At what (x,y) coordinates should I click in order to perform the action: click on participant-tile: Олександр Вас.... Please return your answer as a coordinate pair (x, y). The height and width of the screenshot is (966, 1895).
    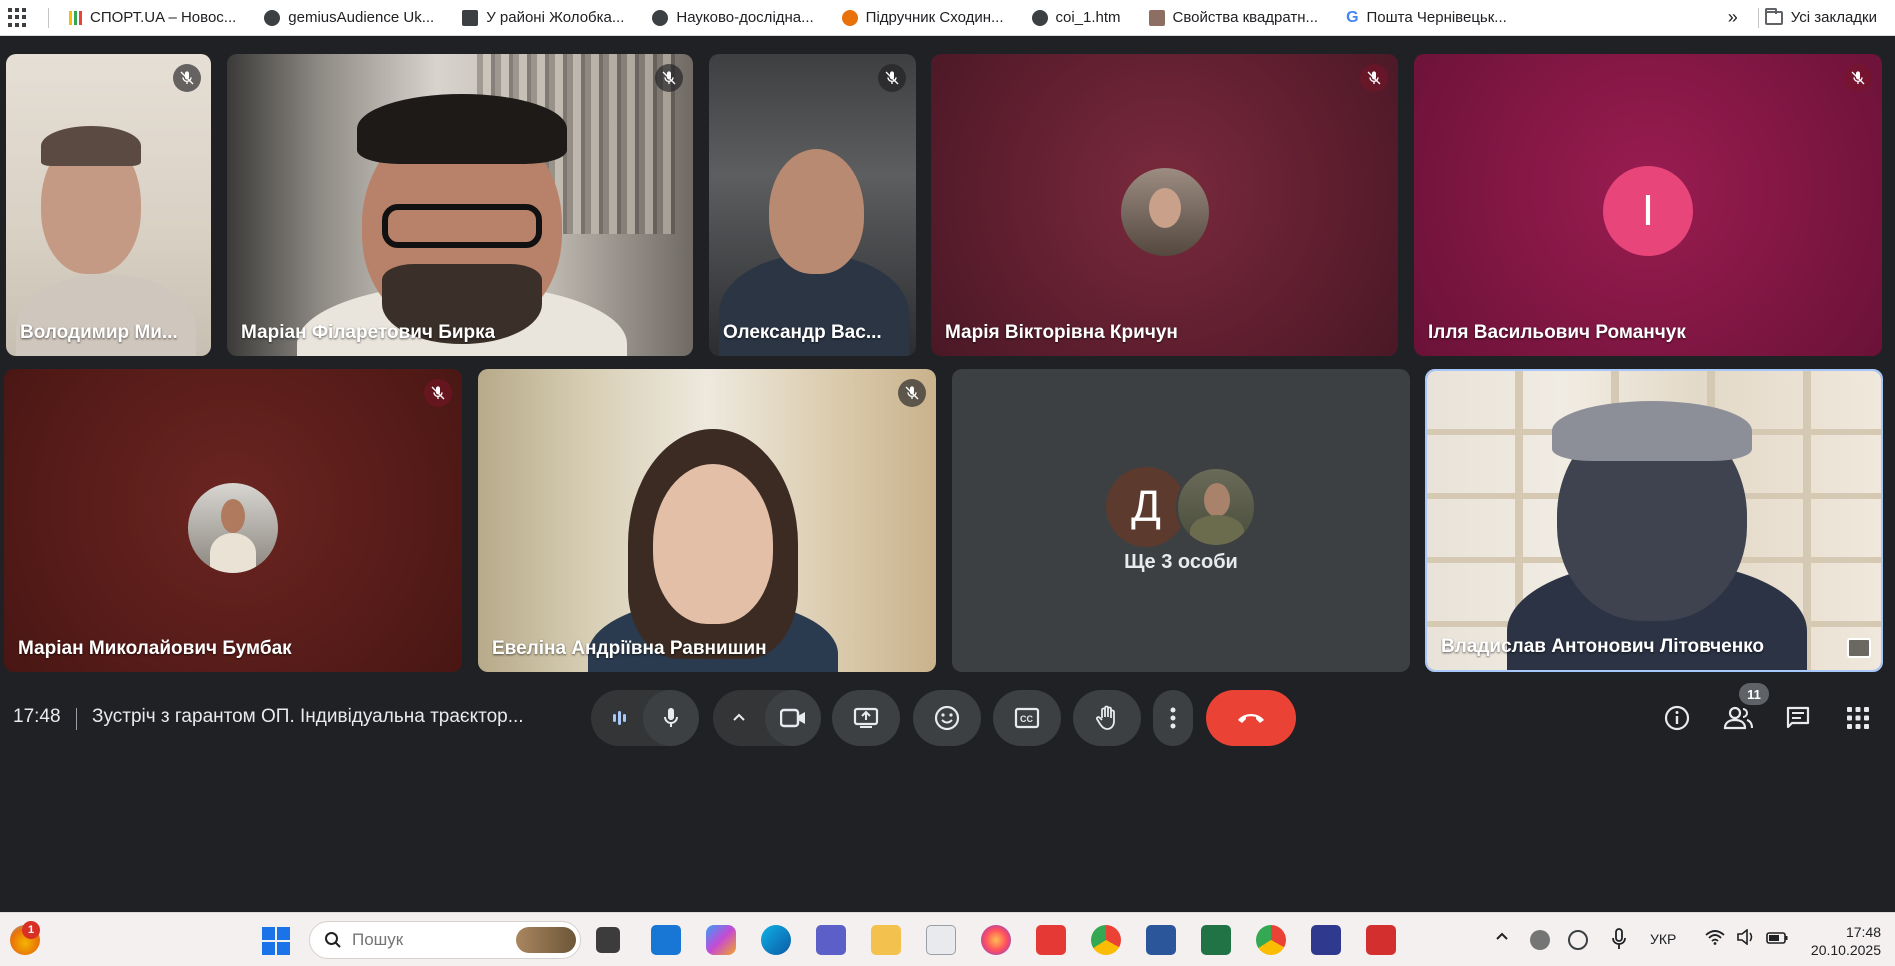
    Looking at the image, I should click on (812, 205).